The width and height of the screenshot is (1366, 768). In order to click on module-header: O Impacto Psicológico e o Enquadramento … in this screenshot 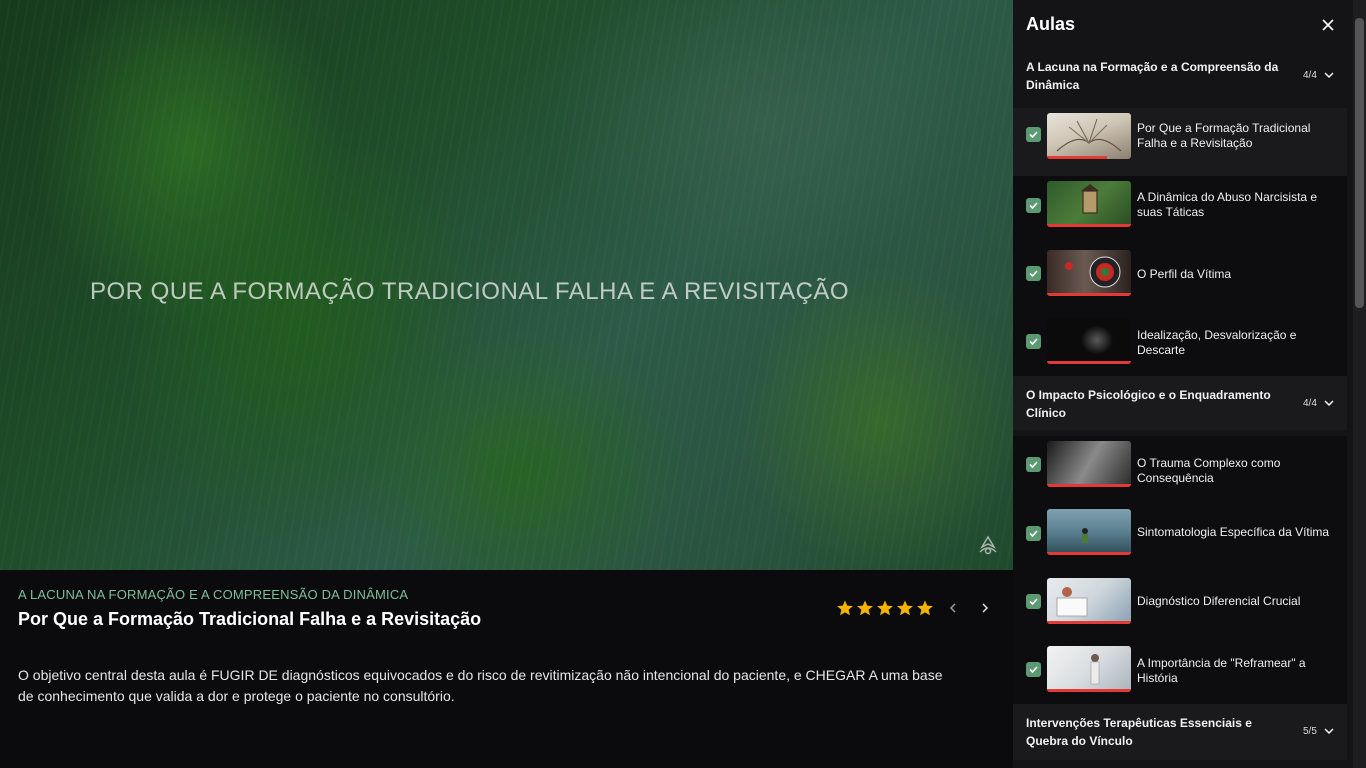, I will do `click(1180, 403)`.